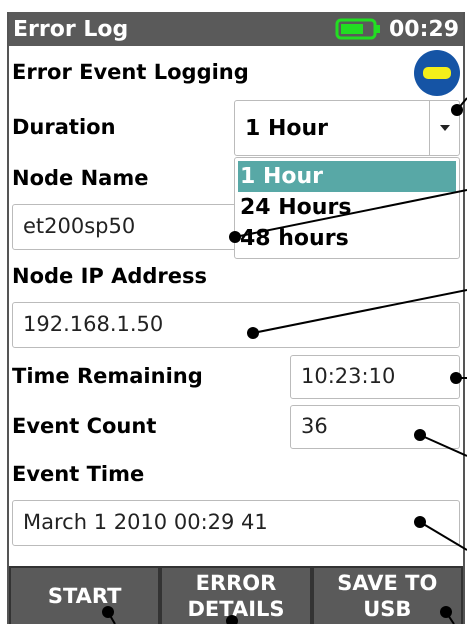  What do you see at coordinates (236, 325) in the screenshot?
I see `text-field: 192.168.1.50` at bounding box center [236, 325].